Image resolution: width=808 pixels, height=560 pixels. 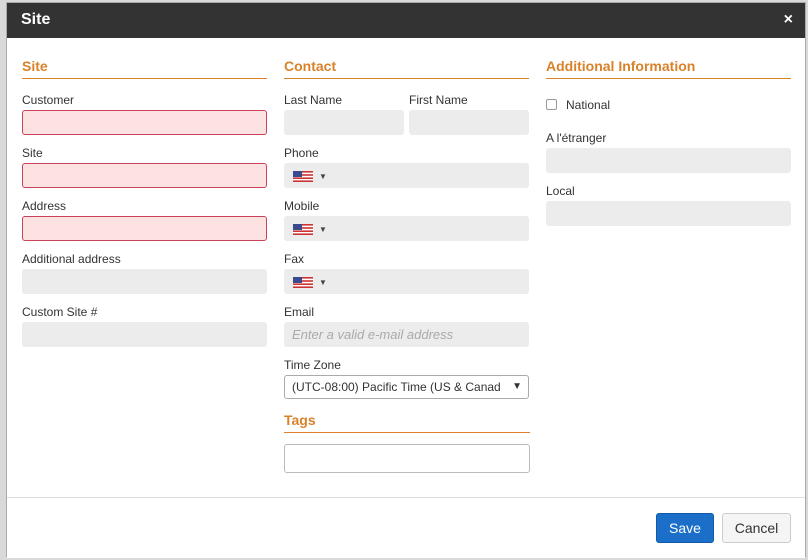 What do you see at coordinates (588, 105) in the screenshot?
I see `national-label: National` at bounding box center [588, 105].